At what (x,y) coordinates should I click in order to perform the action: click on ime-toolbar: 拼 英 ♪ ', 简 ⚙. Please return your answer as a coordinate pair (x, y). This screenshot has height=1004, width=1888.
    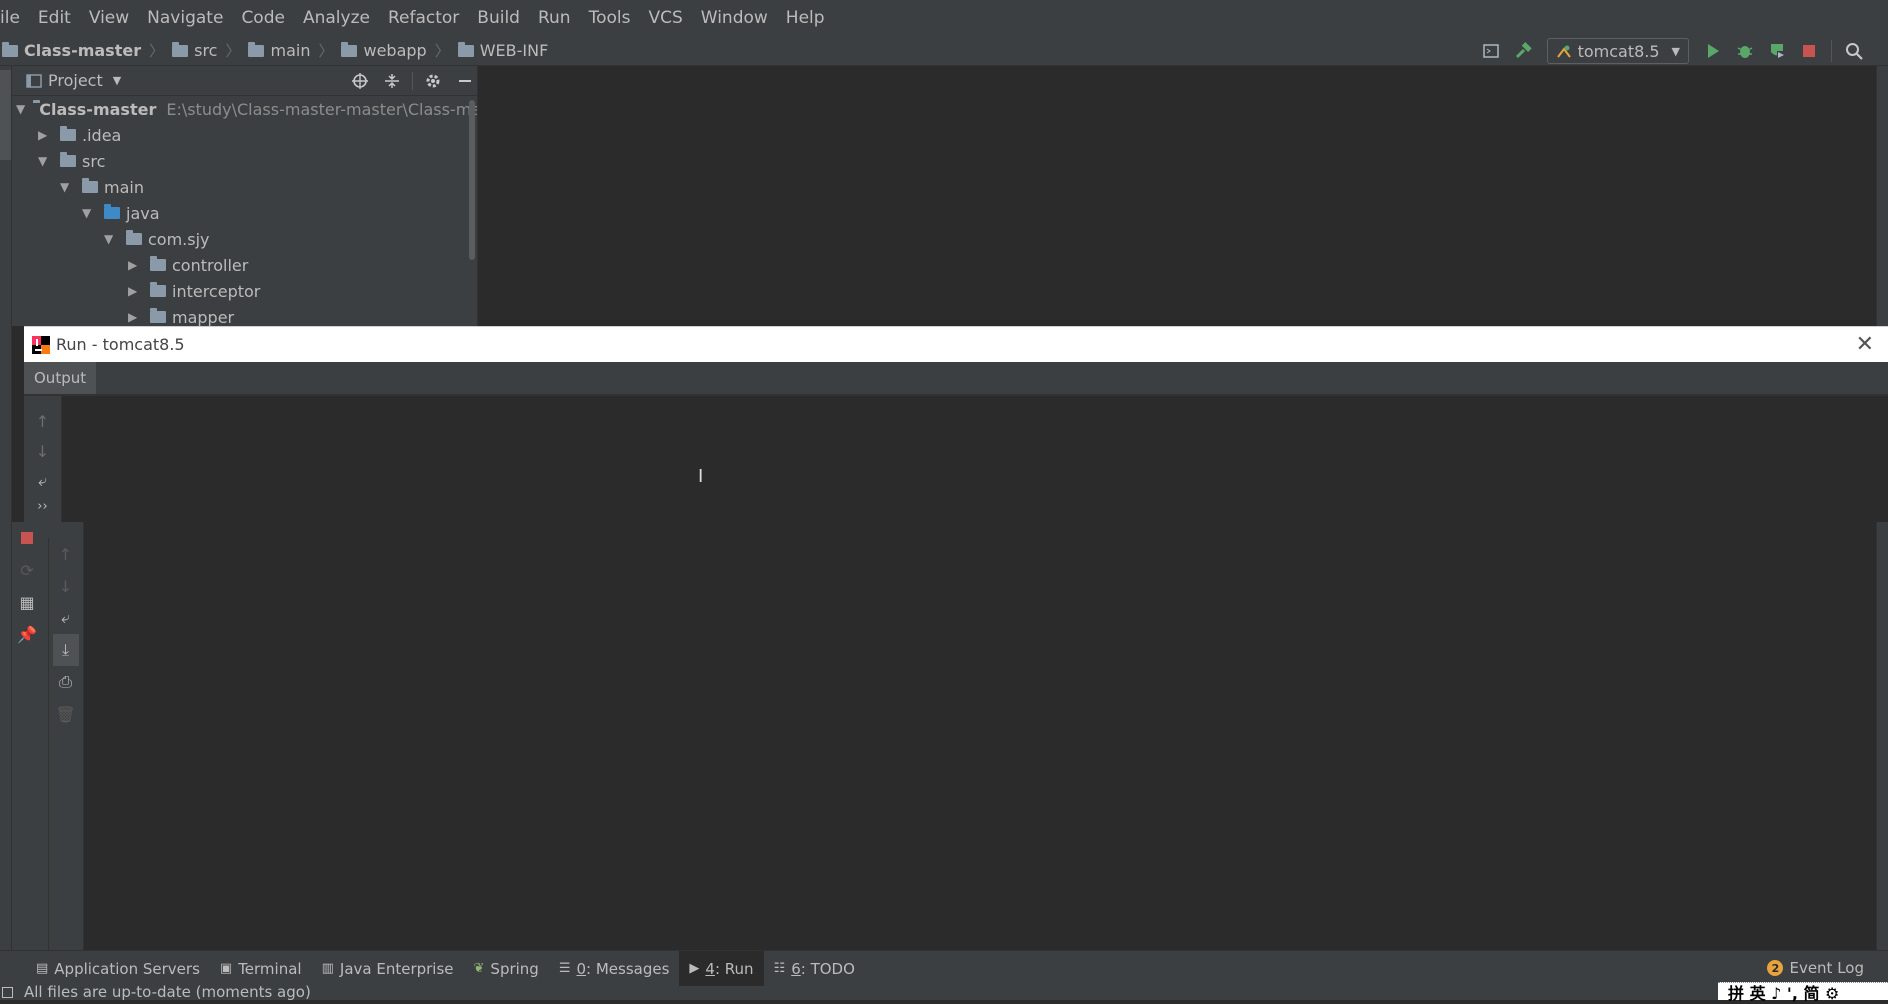
    Looking at the image, I should click on (1803, 992).